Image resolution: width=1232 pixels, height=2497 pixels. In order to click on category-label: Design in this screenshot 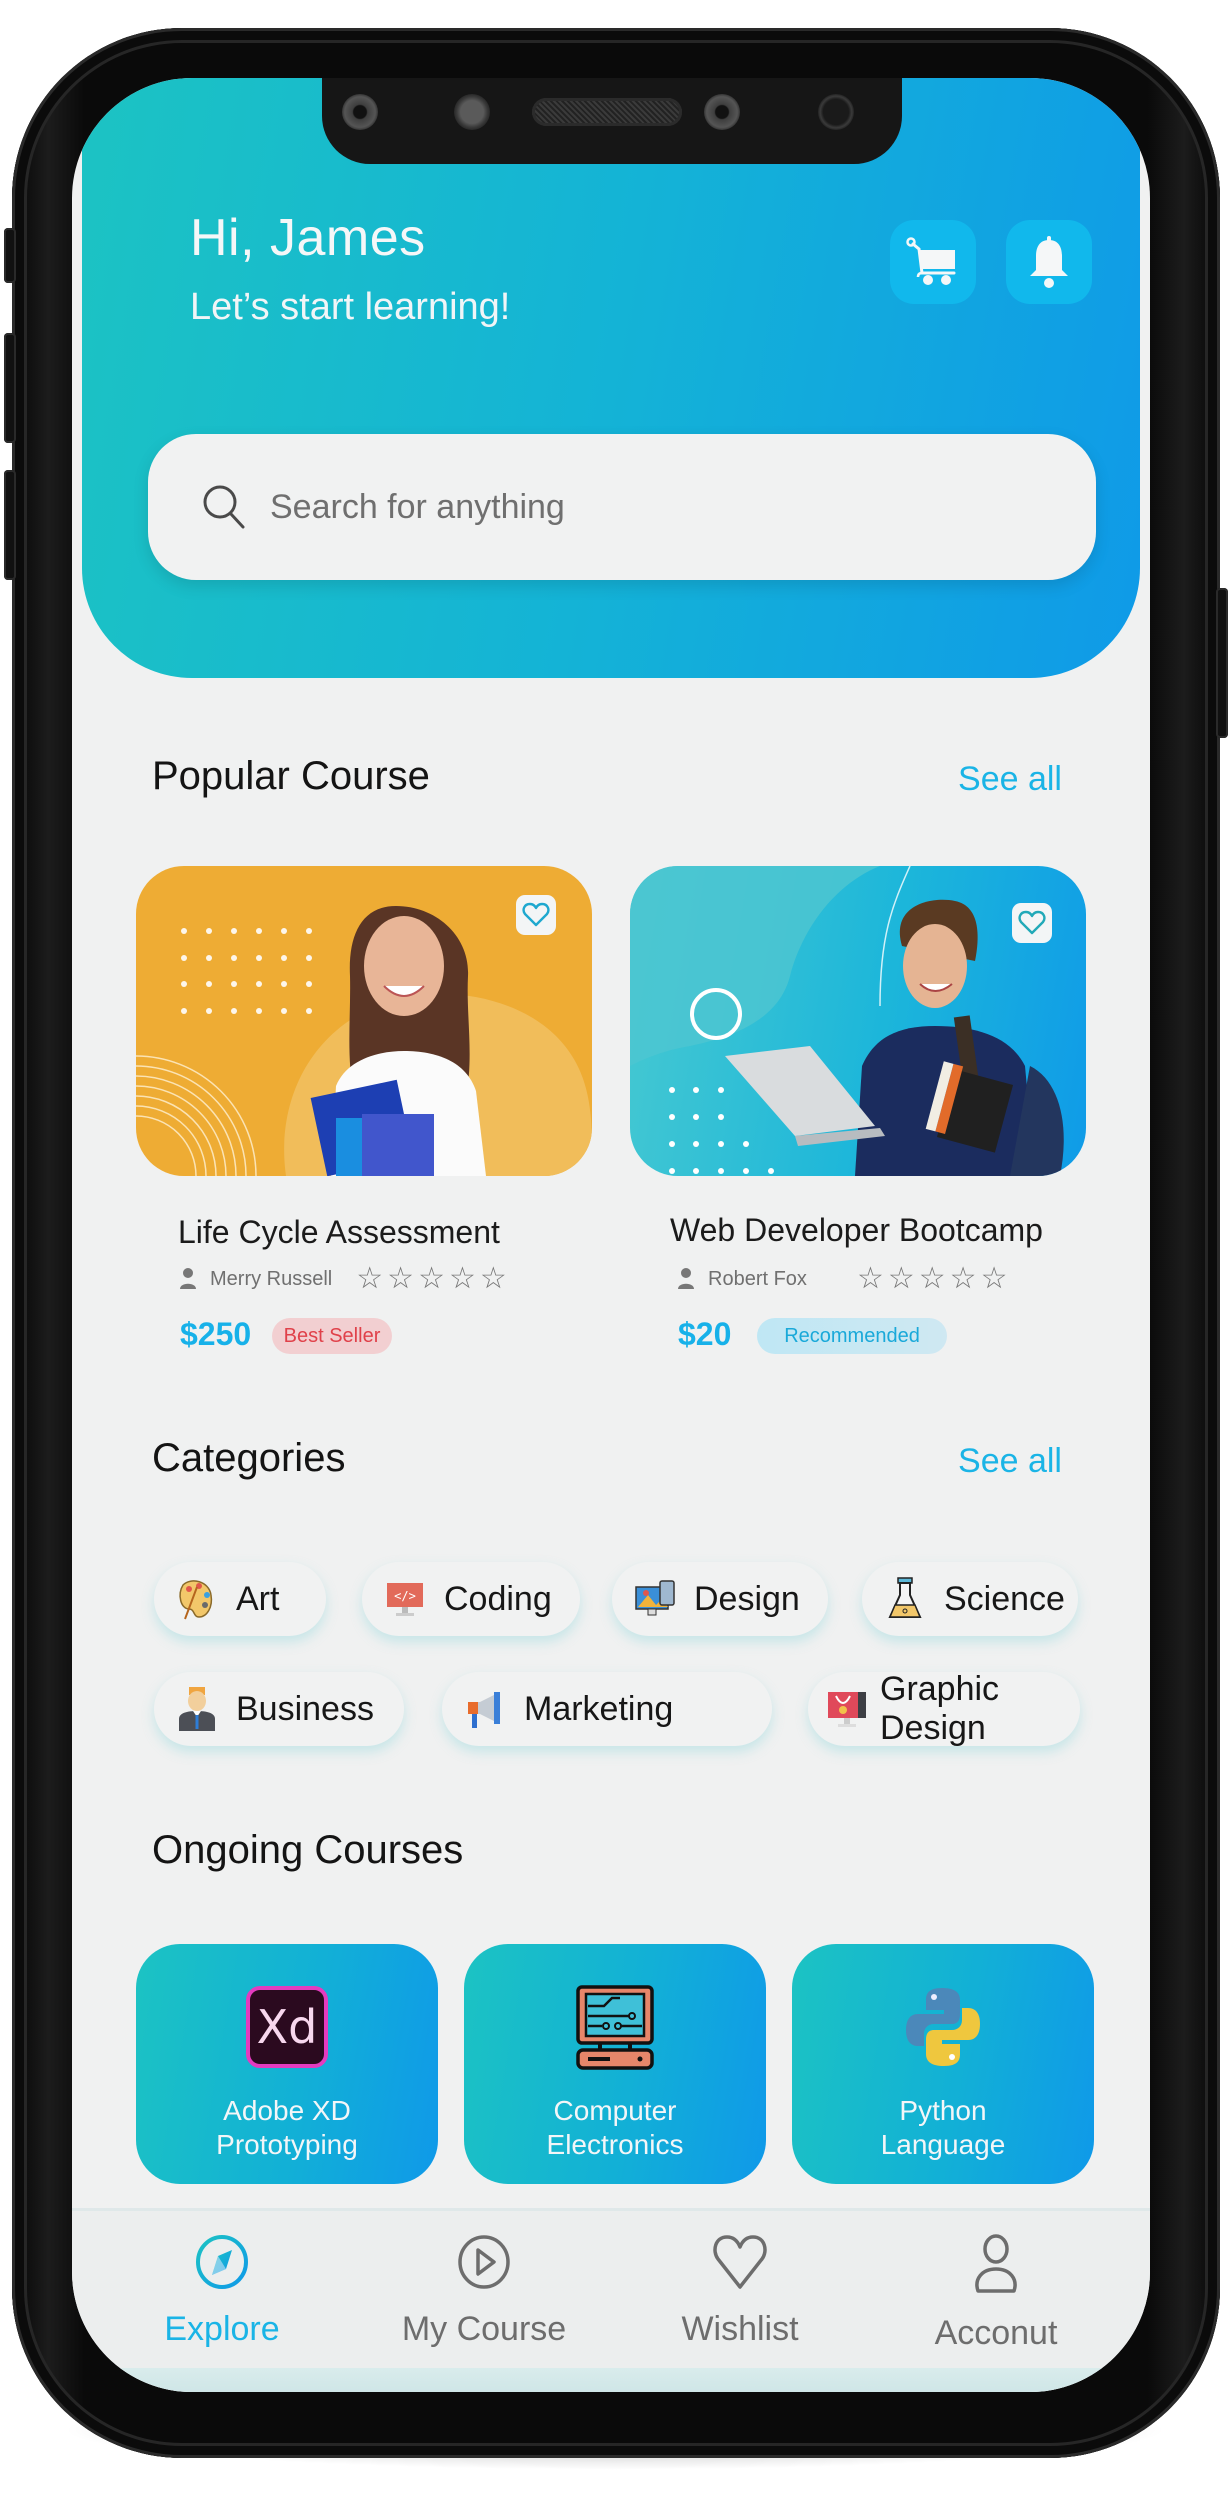, I will do `click(747, 1598)`.